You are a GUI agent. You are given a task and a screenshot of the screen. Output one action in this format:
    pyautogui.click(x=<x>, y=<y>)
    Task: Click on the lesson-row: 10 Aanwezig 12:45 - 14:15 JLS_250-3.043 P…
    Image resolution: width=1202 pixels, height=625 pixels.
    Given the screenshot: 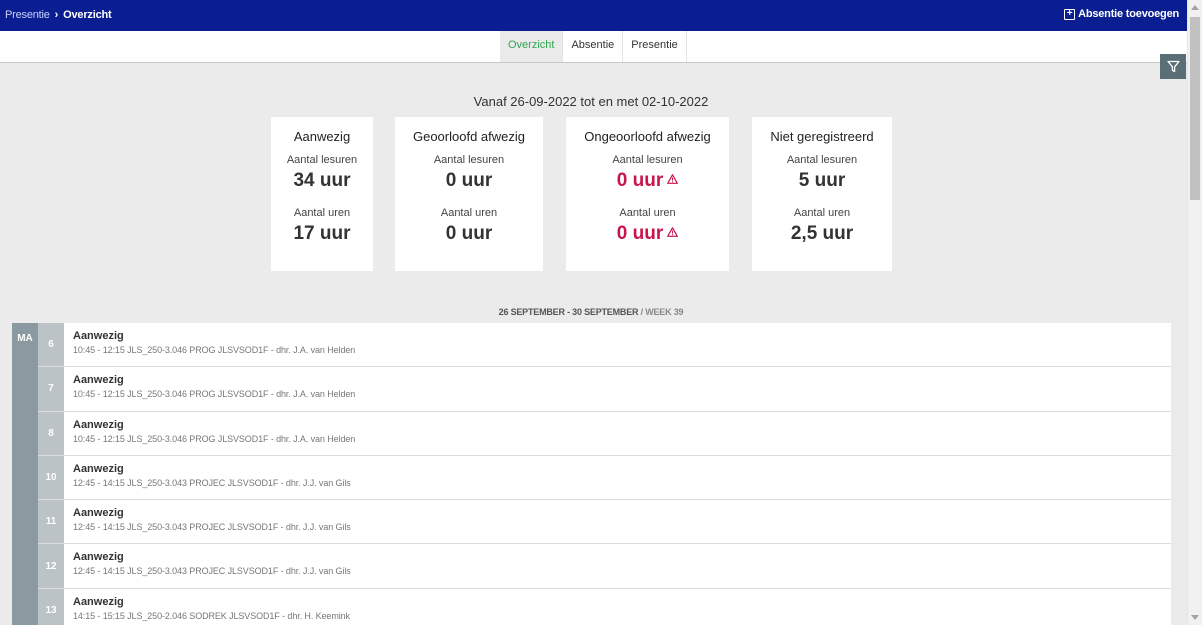 What is the action you would take?
    pyautogui.click(x=604, y=478)
    